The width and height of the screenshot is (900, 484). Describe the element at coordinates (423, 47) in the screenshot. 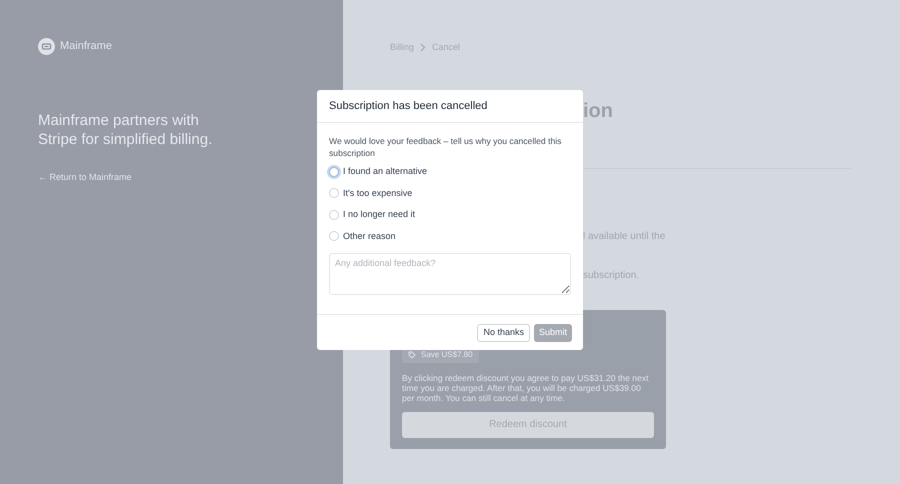

I see `chevron-icon` at that location.